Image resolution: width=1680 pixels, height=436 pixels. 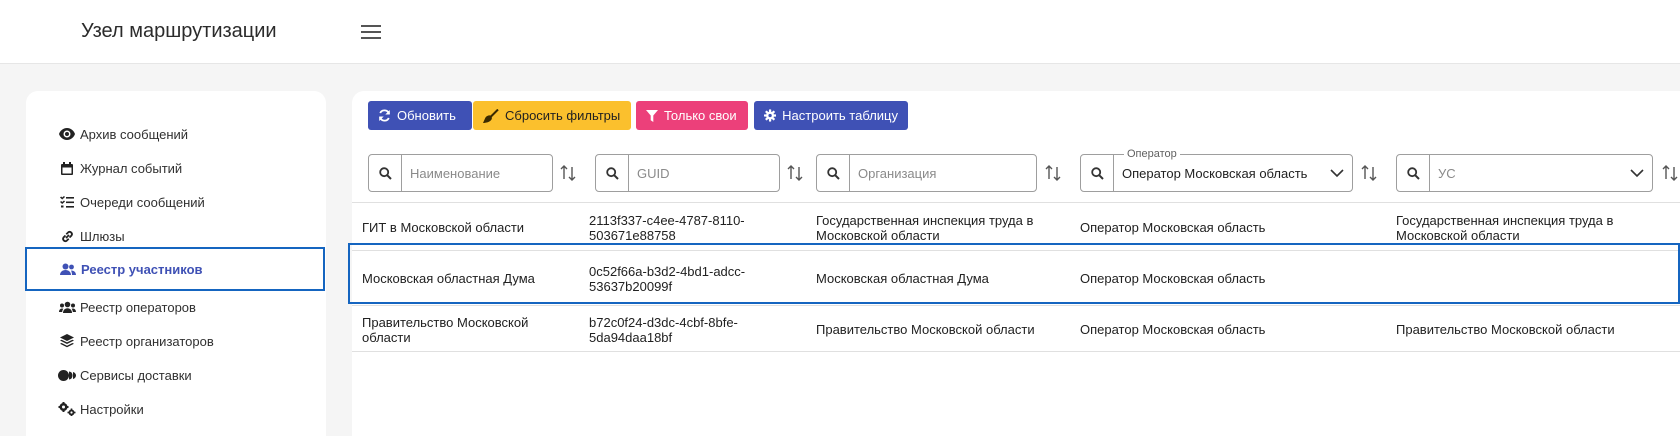 I want to click on configure-table-button: Настроить таблицу, so click(x=831, y=115).